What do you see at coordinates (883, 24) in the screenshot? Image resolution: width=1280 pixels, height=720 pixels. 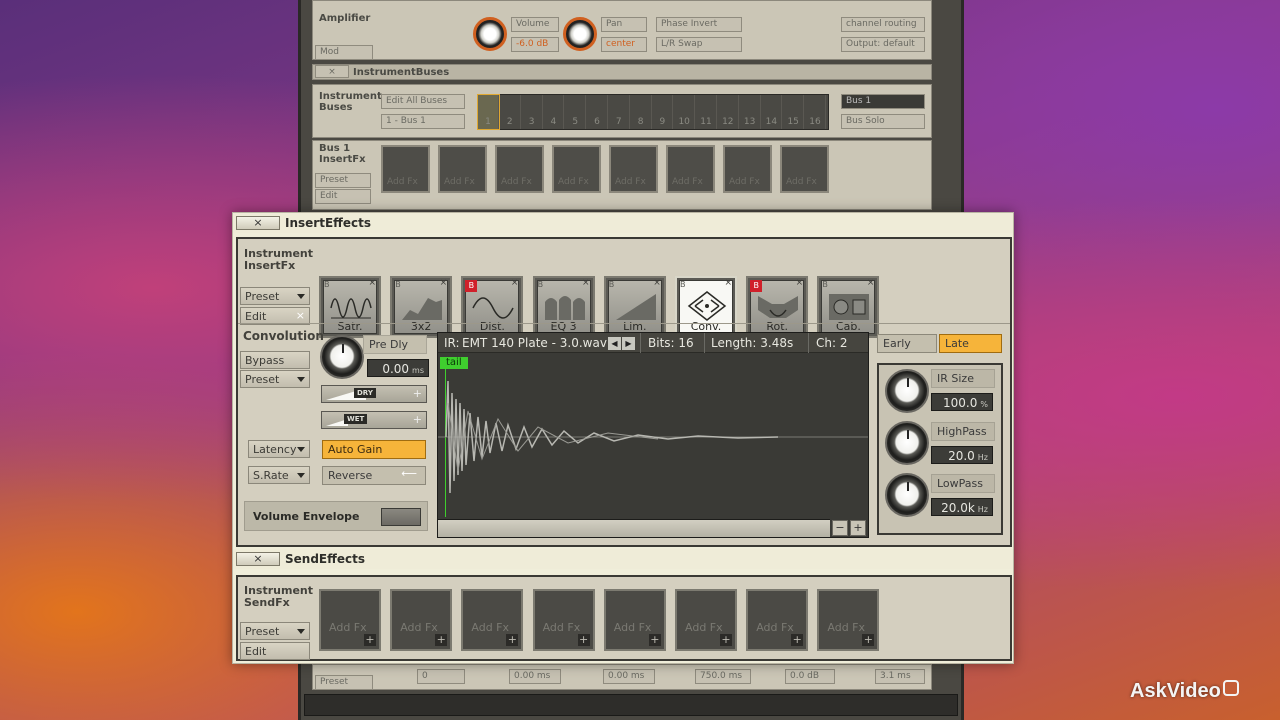 I see `channel-routing-button: channel routing` at bounding box center [883, 24].